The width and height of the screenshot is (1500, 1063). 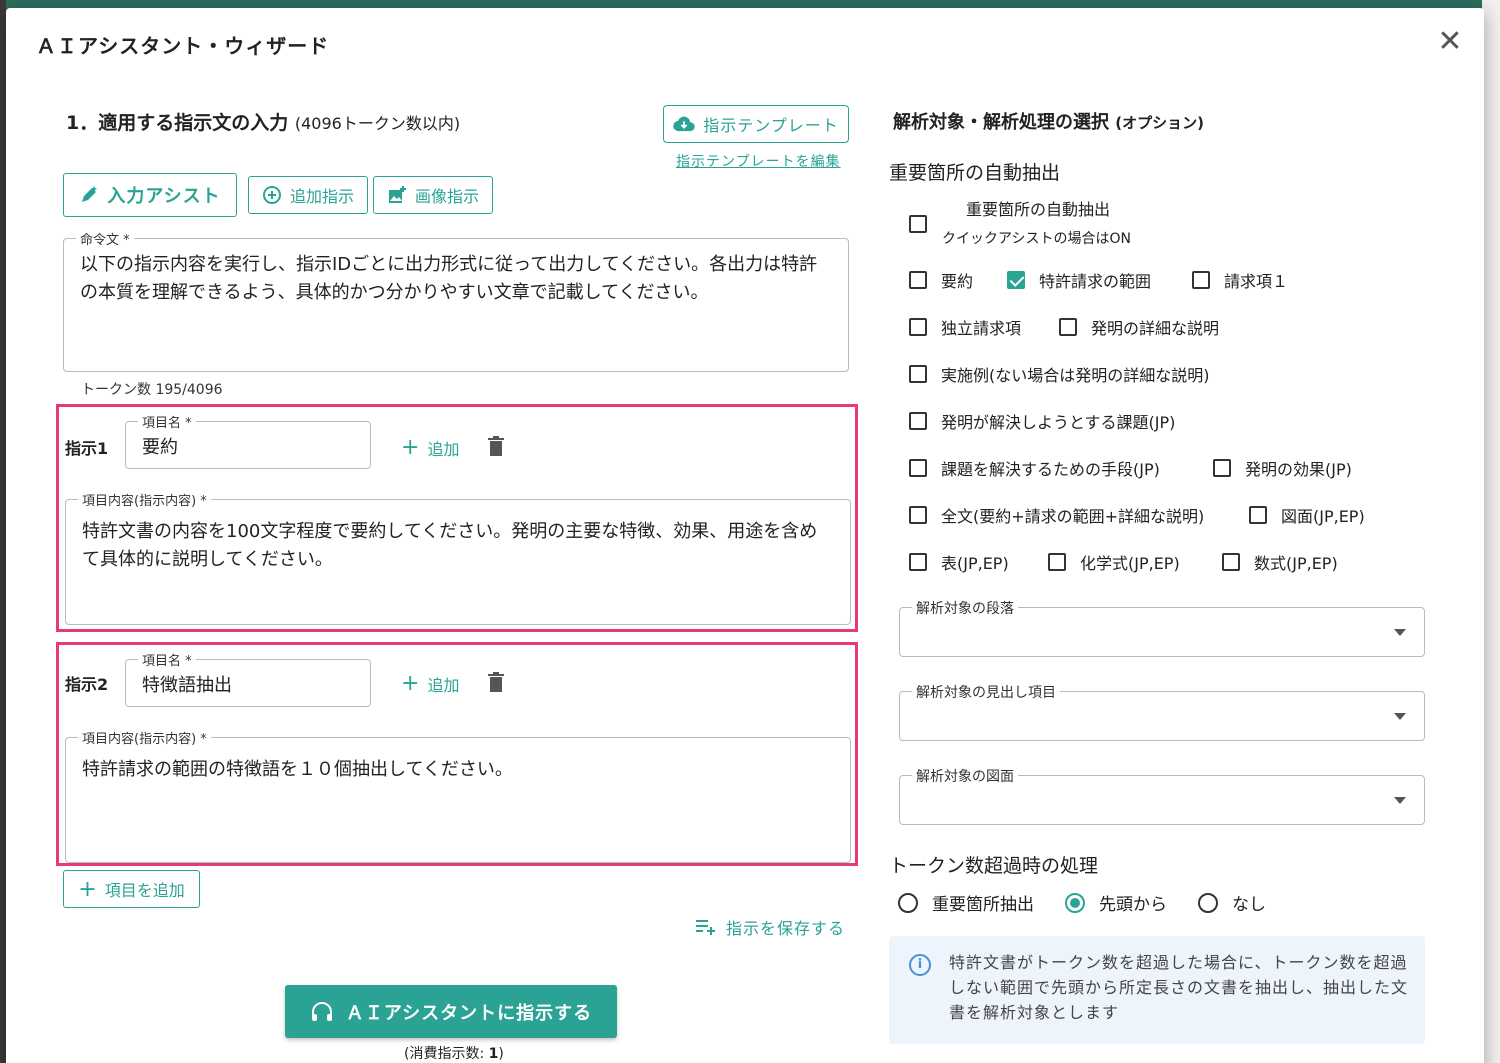 What do you see at coordinates (144, 890) in the screenshot?
I see `add-item-label: 項目を追加` at bounding box center [144, 890].